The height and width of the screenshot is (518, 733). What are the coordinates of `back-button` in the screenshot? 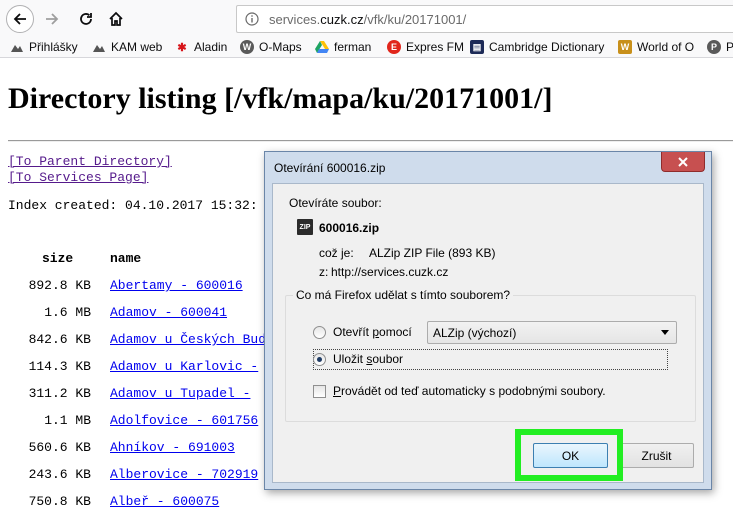 It's located at (20, 19).